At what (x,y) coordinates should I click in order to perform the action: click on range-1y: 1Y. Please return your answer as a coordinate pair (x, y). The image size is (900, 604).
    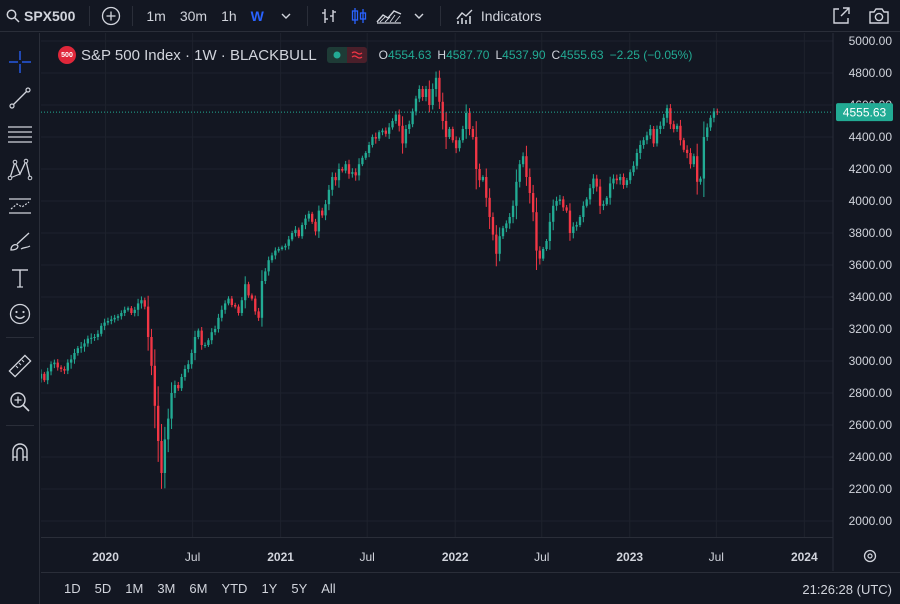
    Looking at the image, I should click on (269, 588).